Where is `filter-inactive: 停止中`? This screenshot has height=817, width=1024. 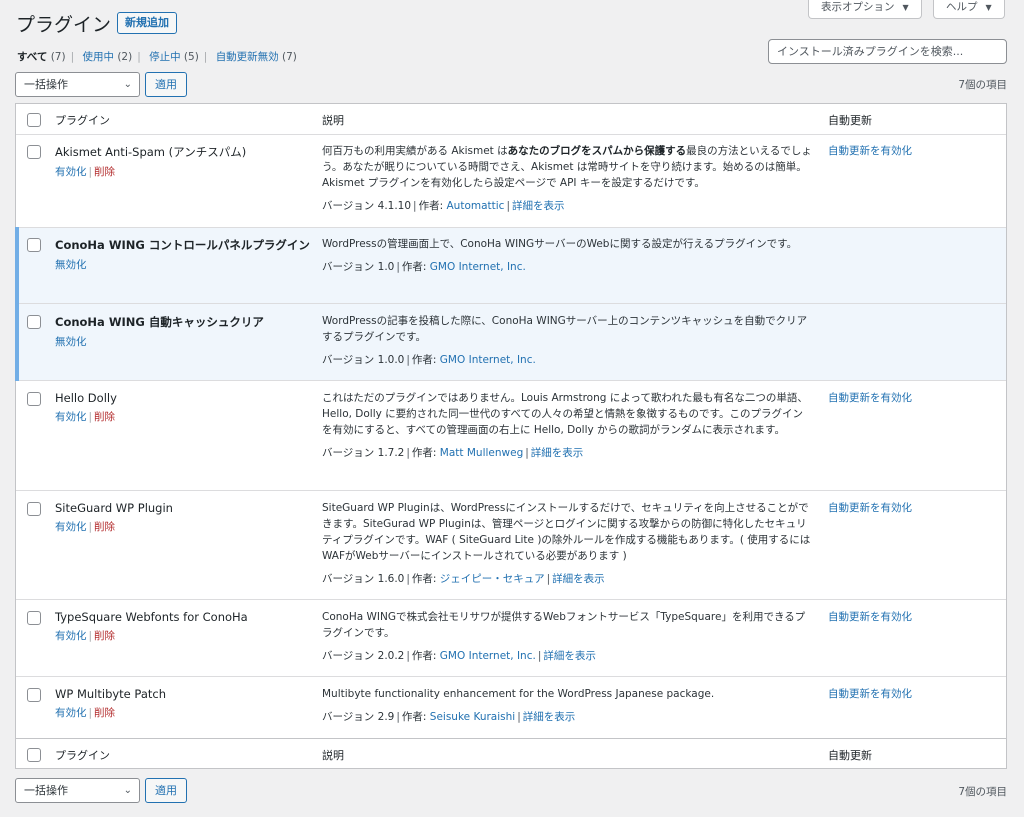 filter-inactive: 停止中 is located at coordinates (165, 57).